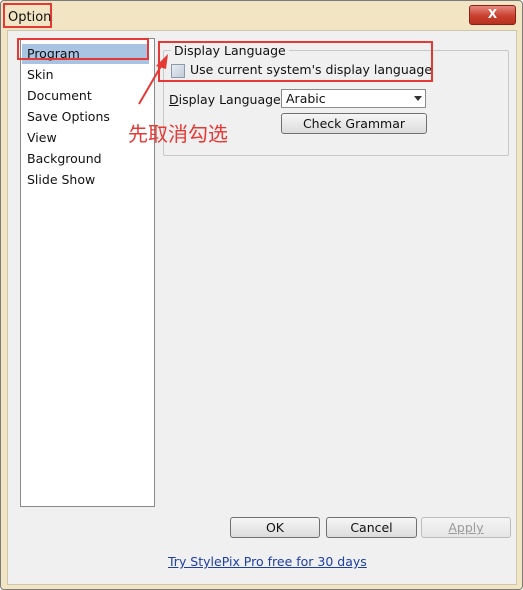 This screenshot has height=590, width=523. Describe the element at coordinates (418, 98) in the screenshot. I see `chevron-down-icon` at that location.